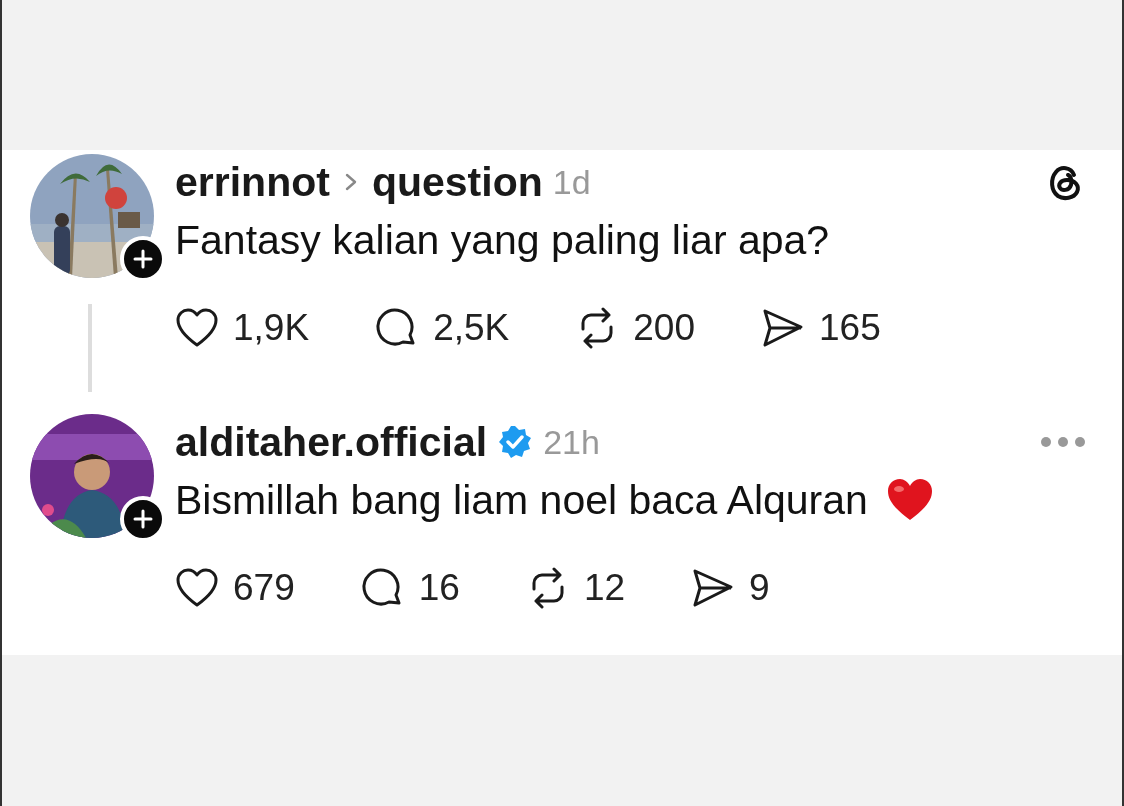 Image resolution: width=1124 pixels, height=806 pixels. I want to click on send-icon, so click(783, 328).